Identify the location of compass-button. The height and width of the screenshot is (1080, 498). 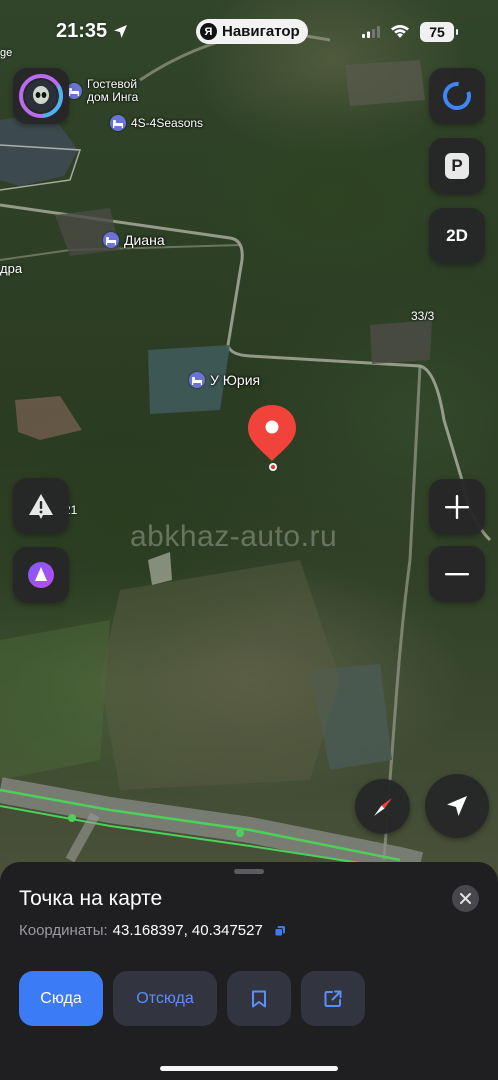
(382, 806).